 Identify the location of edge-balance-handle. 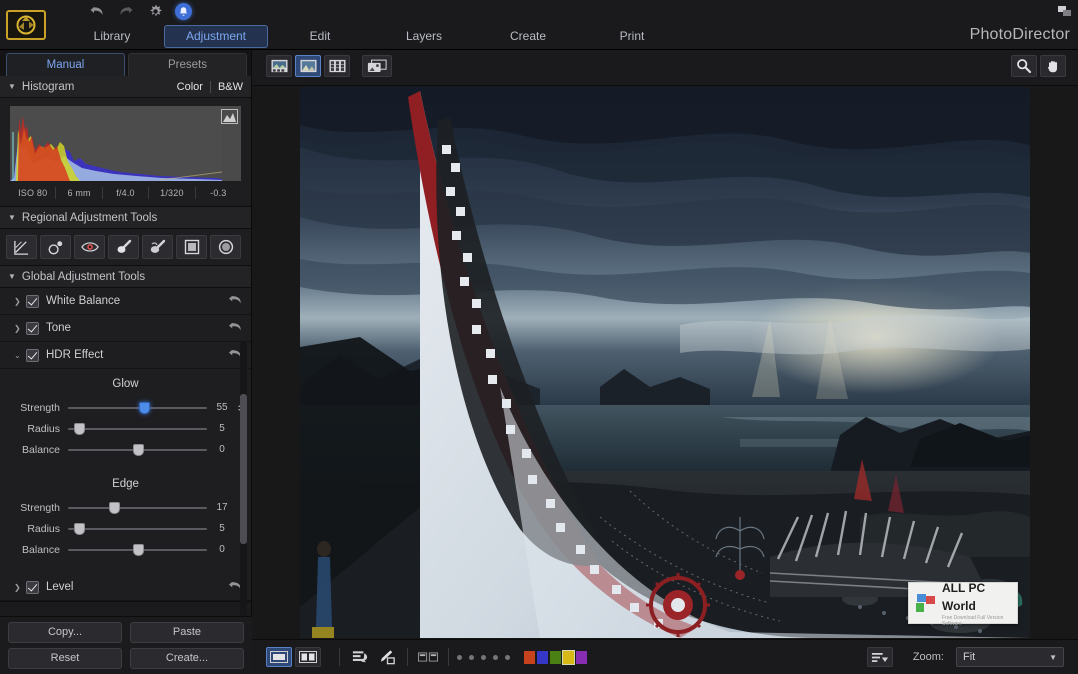
(138, 549).